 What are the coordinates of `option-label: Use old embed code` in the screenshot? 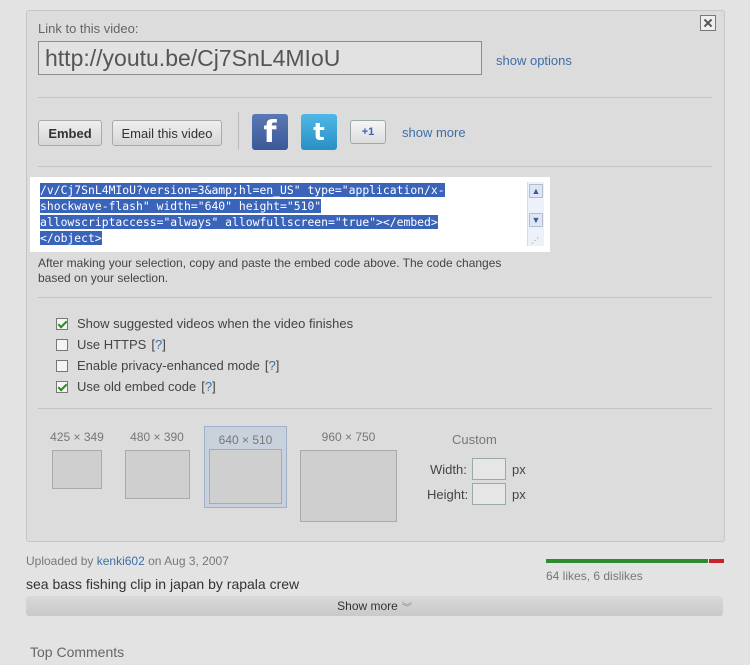 It's located at (137, 386).